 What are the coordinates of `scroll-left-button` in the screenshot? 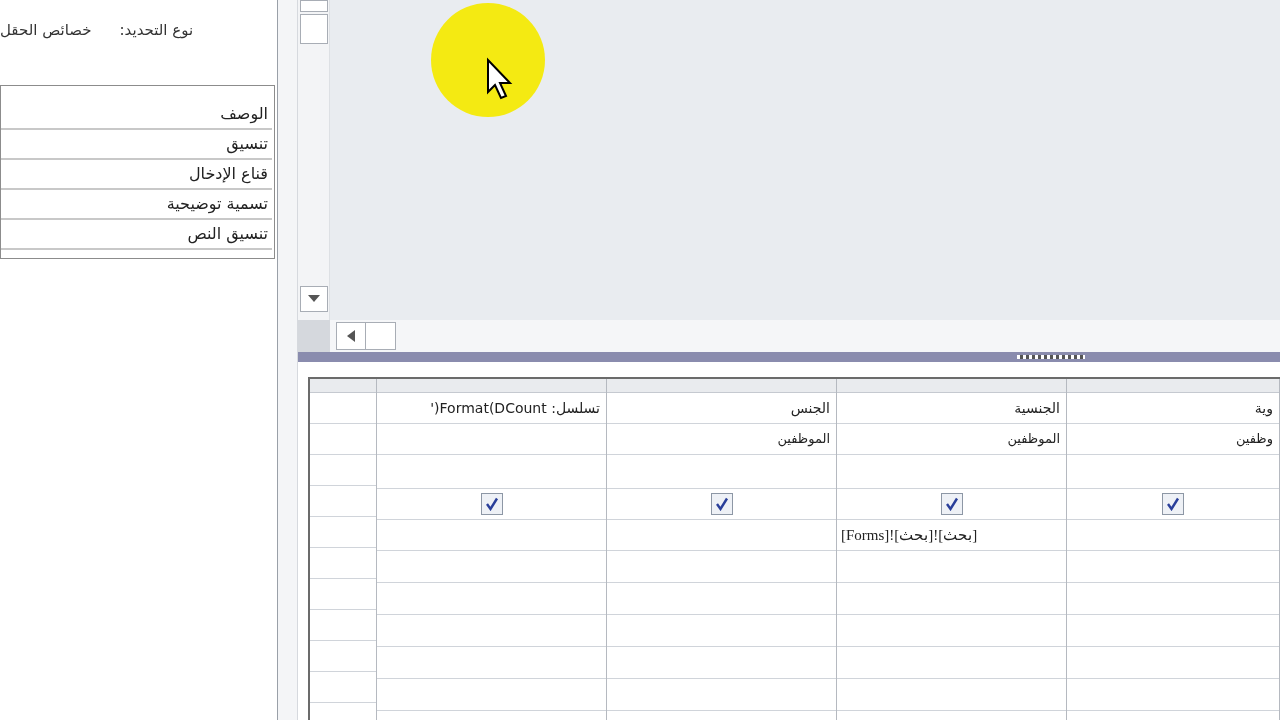 It's located at (351, 336).